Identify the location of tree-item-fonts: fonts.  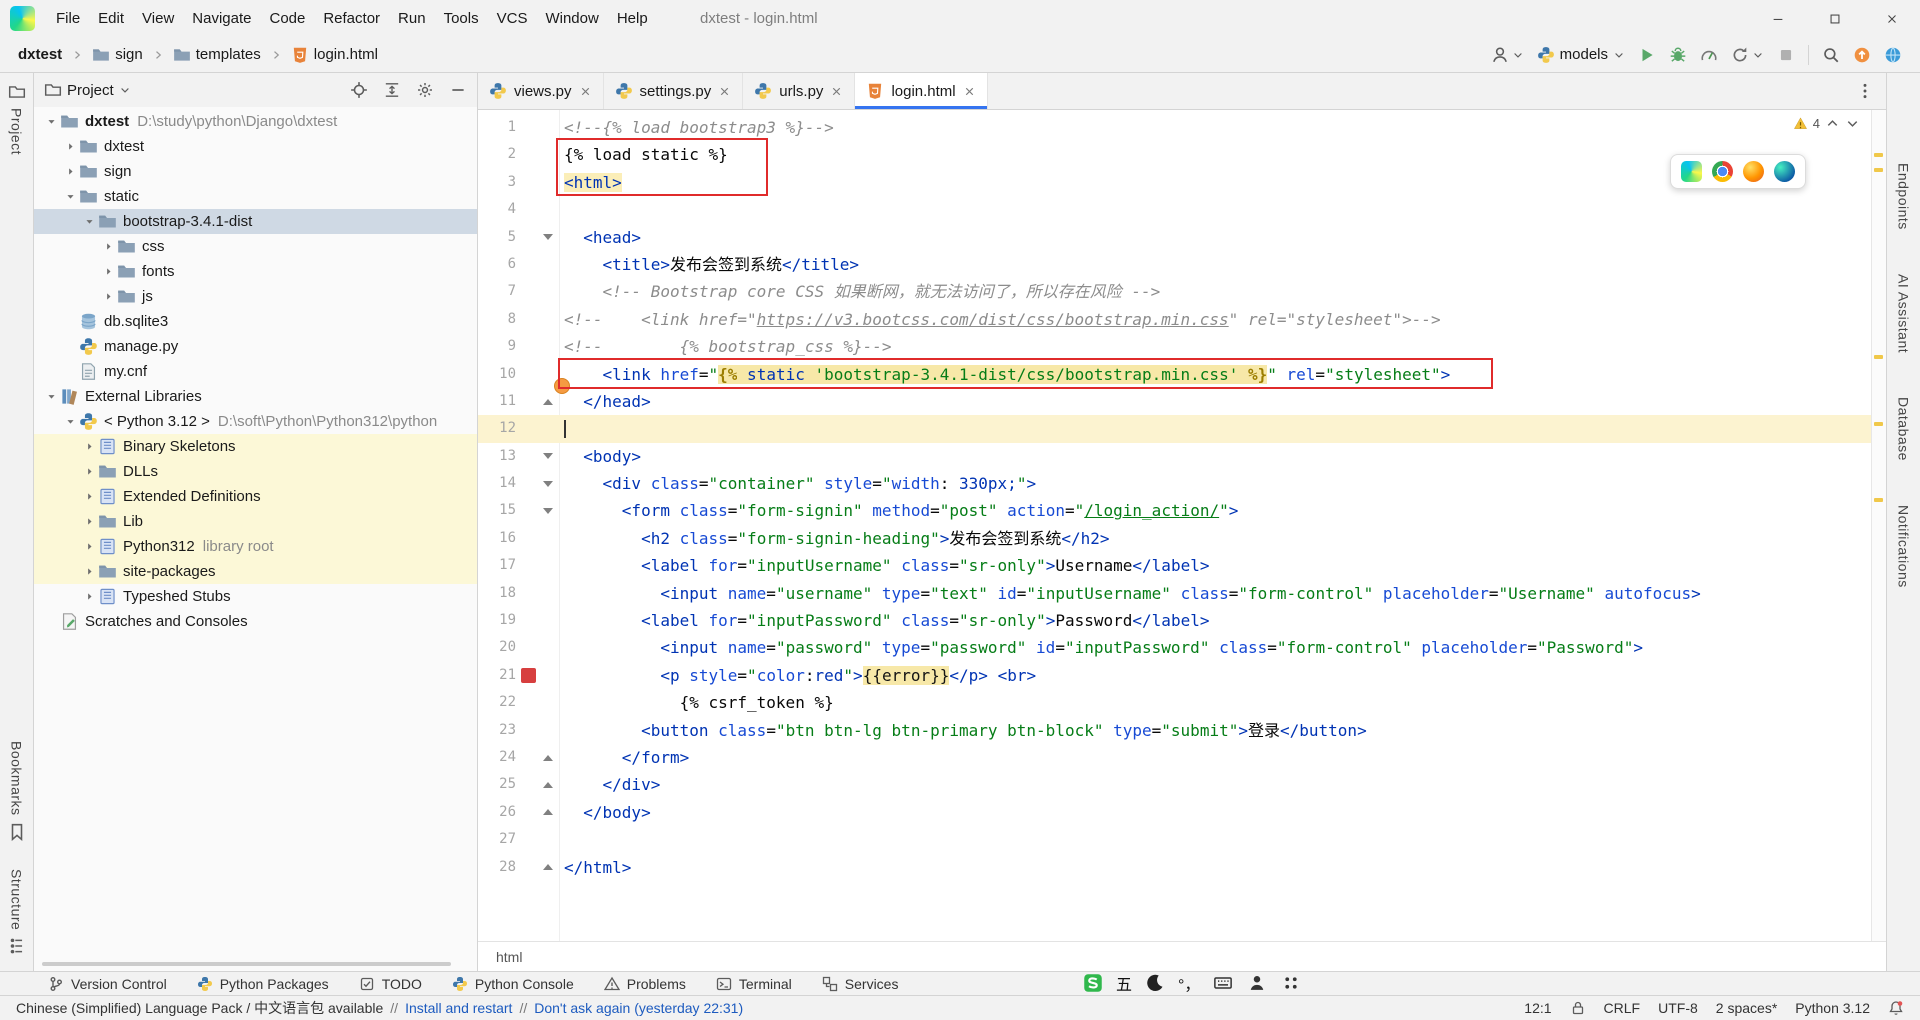
(255, 271).